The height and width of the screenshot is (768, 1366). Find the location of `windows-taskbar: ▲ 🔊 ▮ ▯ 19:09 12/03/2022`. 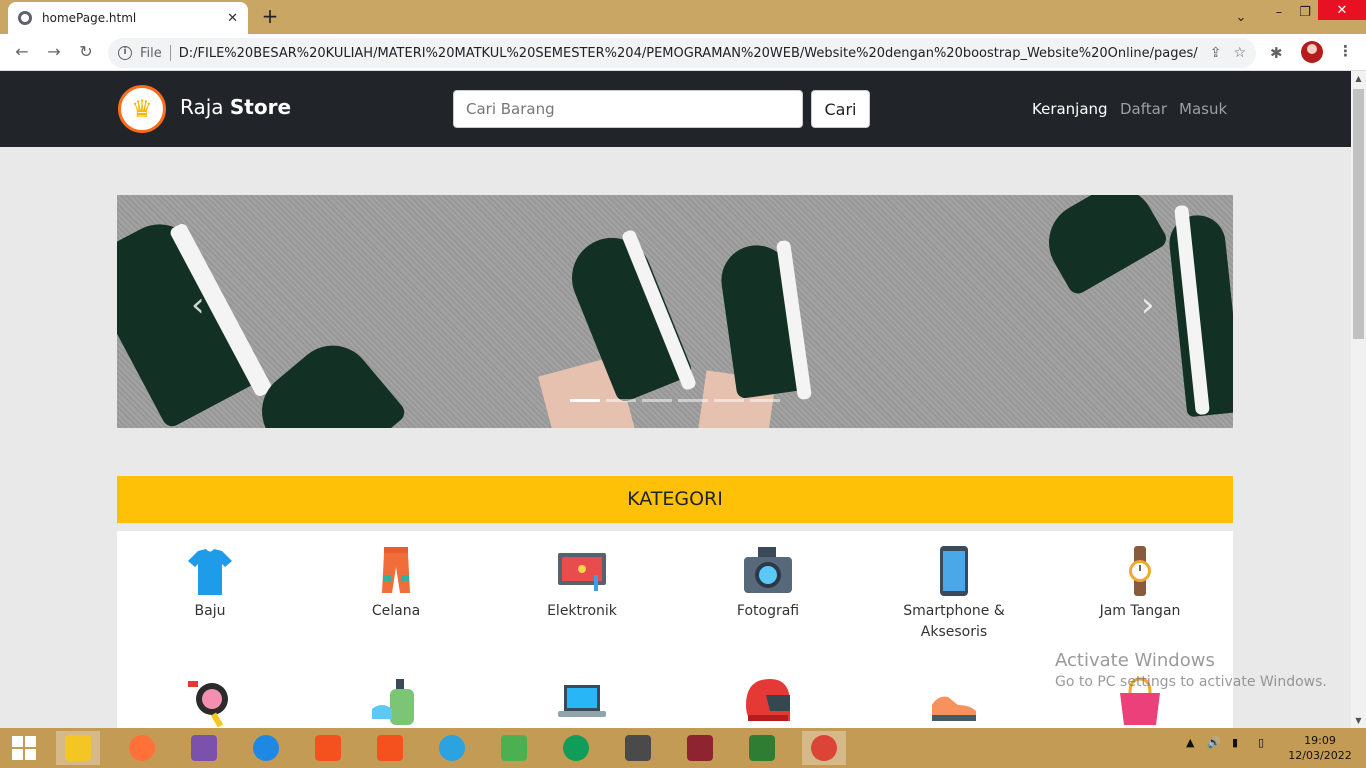

windows-taskbar: ▲ 🔊 ▮ ▯ 19:09 12/03/2022 is located at coordinates (683, 748).